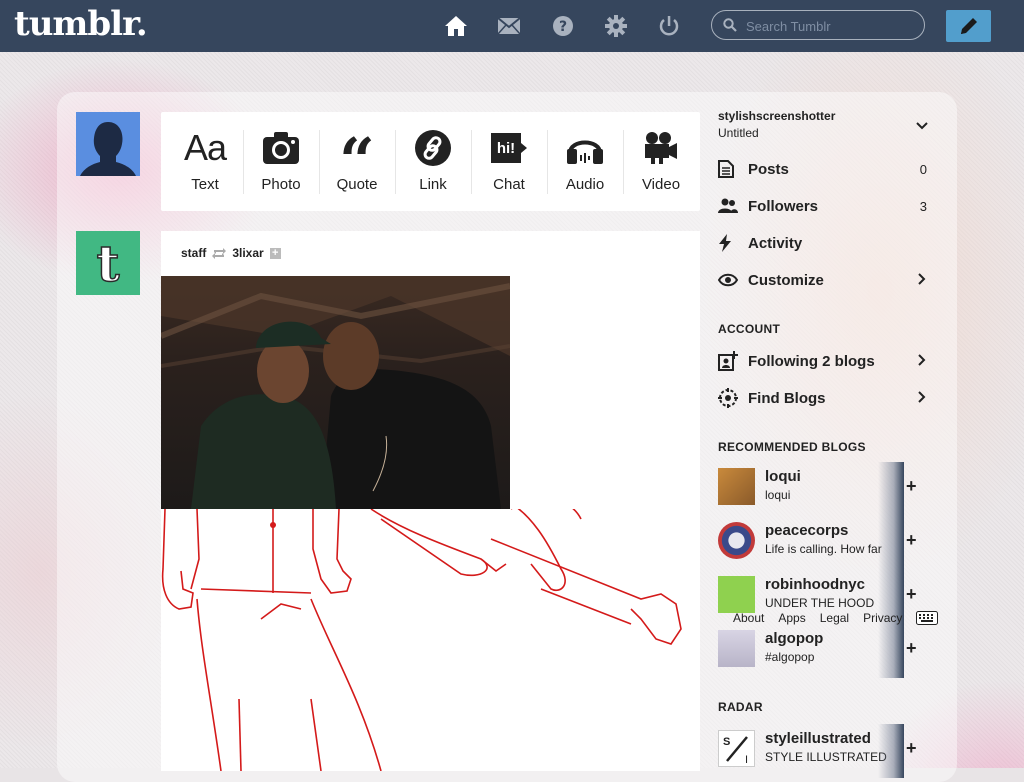  I want to click on camera-icon, so click(281, 148).